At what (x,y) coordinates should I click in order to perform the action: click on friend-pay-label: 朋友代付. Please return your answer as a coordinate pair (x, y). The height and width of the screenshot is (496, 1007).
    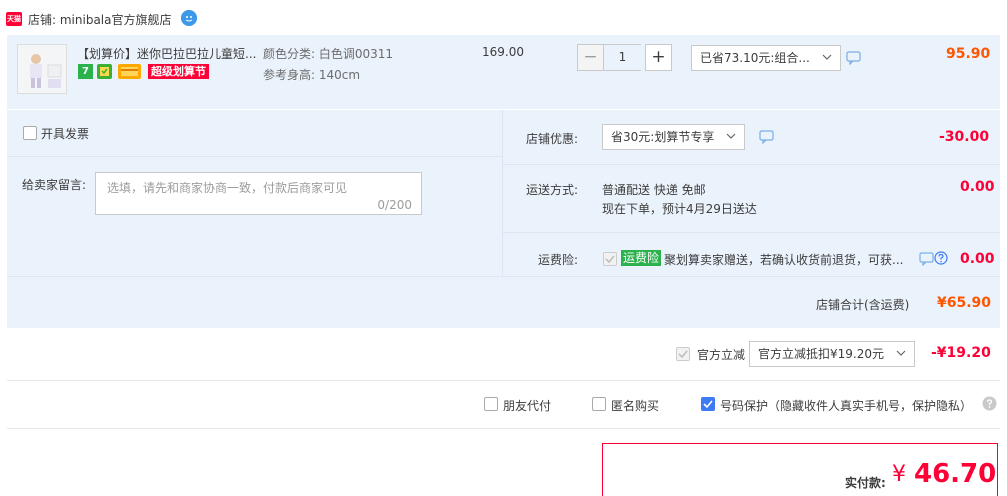
    Looking at the image, I should click on (527, 406).